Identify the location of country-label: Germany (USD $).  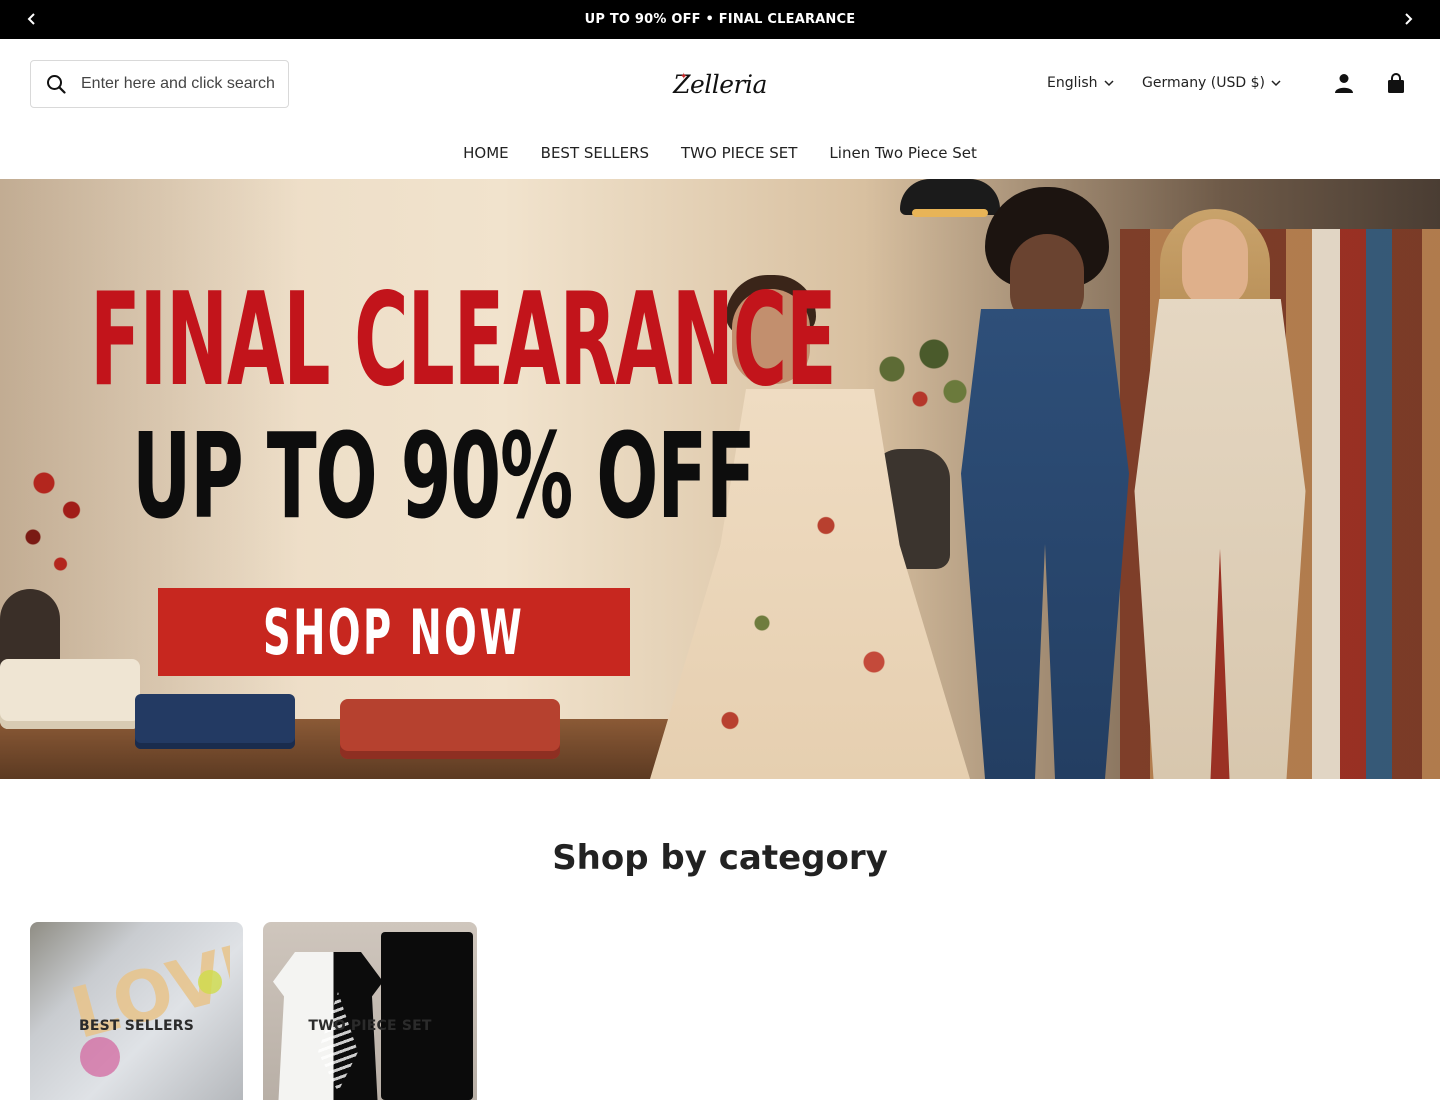
(1203, 83).